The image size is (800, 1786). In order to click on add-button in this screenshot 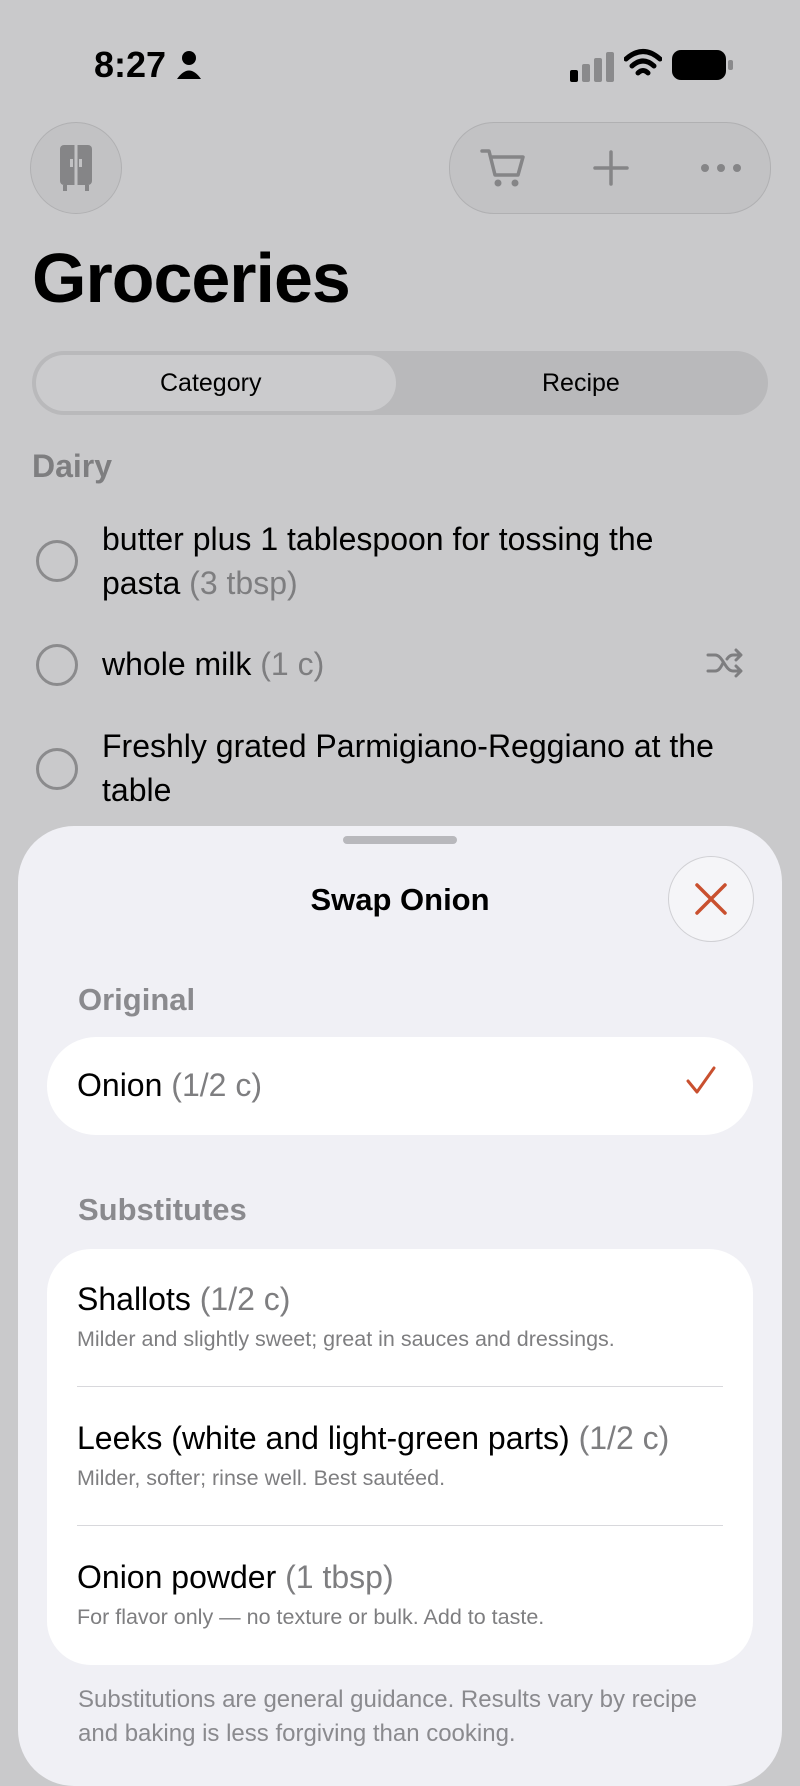, I will do `click(611, 168)`.